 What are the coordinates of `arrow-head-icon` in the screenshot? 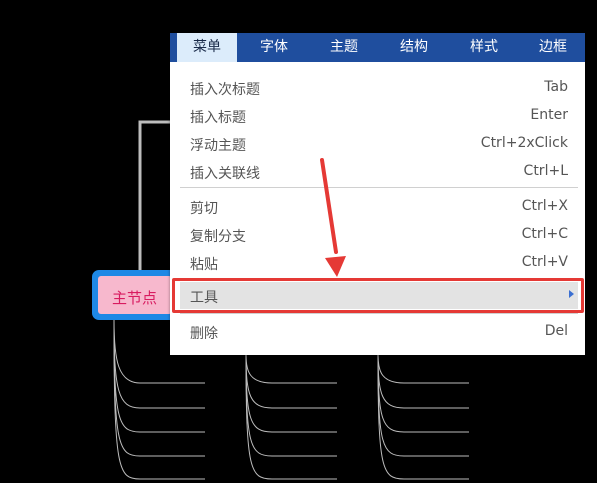 It's located at (335, 266).